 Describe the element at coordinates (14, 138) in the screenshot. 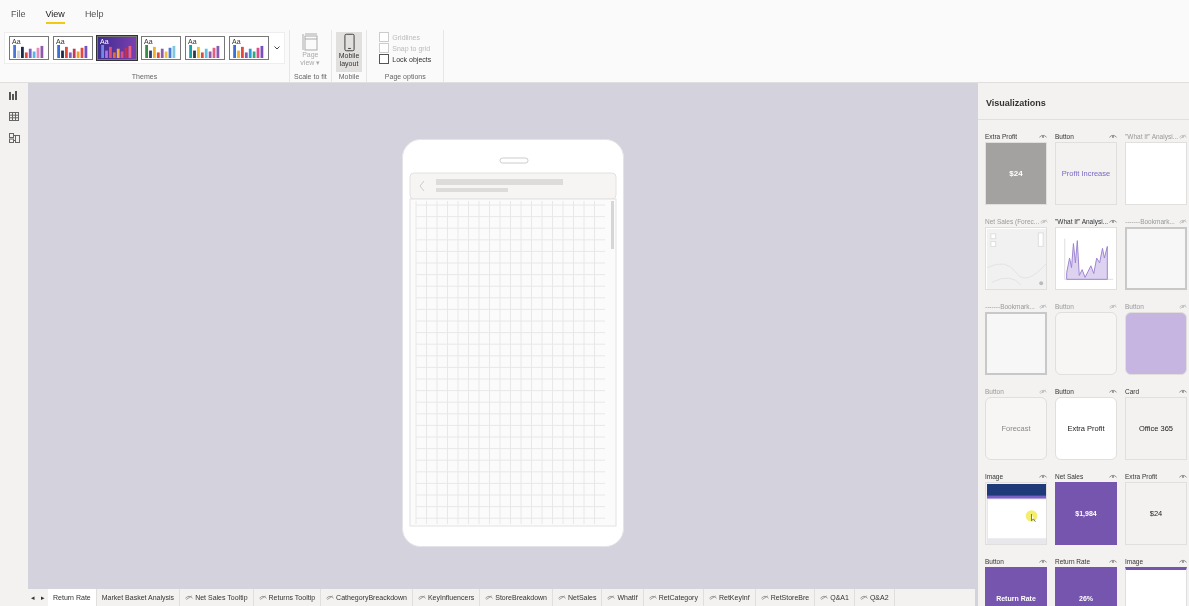

I see `model-icon` at that location.